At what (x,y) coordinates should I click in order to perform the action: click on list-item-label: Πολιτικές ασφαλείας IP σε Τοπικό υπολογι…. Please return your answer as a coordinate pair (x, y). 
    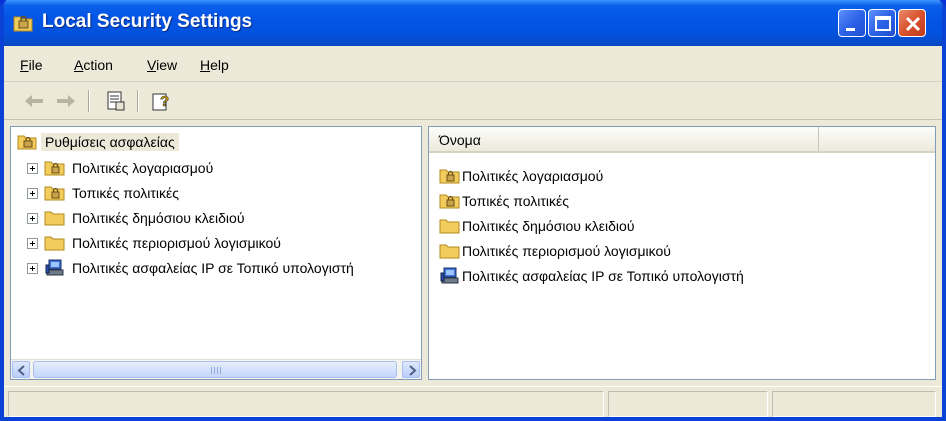
    Looking at the image, I should click on (603, 276).